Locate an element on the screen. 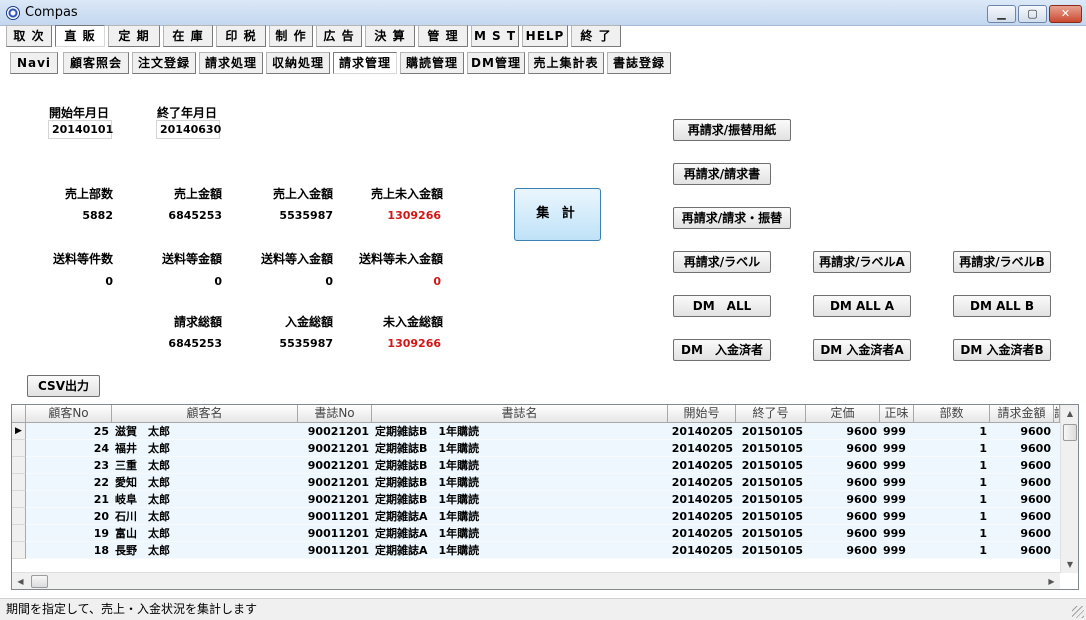 Image resolution: width=1086 pixels, height=620 pixels. resize-grip-icon is located at coordinates (1078, 612).